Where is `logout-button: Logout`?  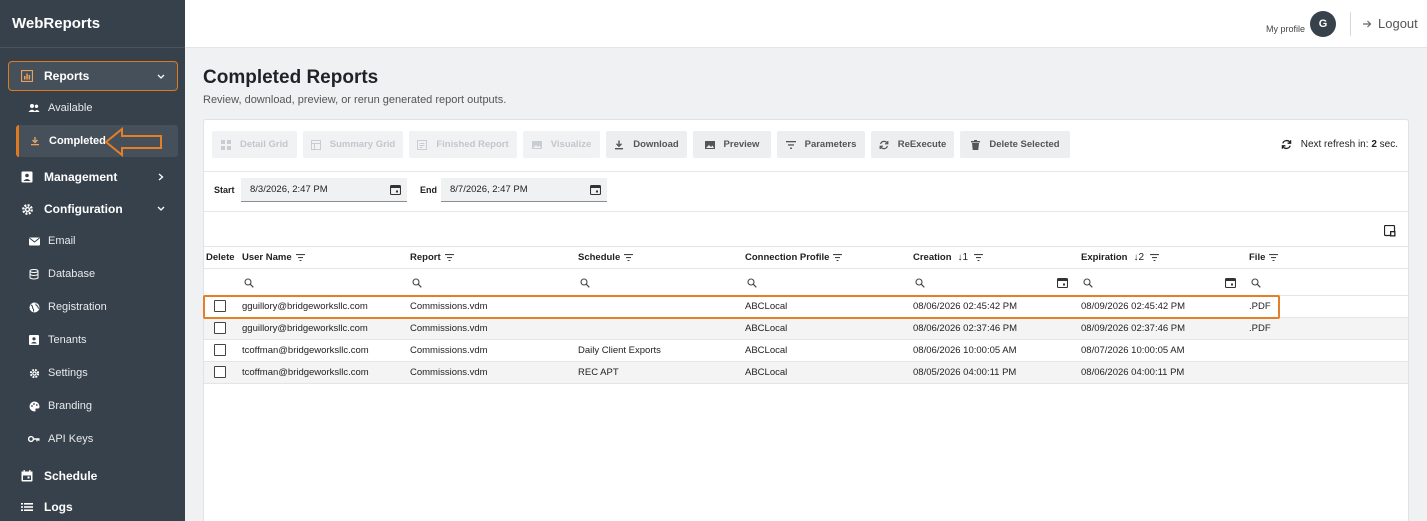 logout-button: Logout is located at coordinates (1390, 23).